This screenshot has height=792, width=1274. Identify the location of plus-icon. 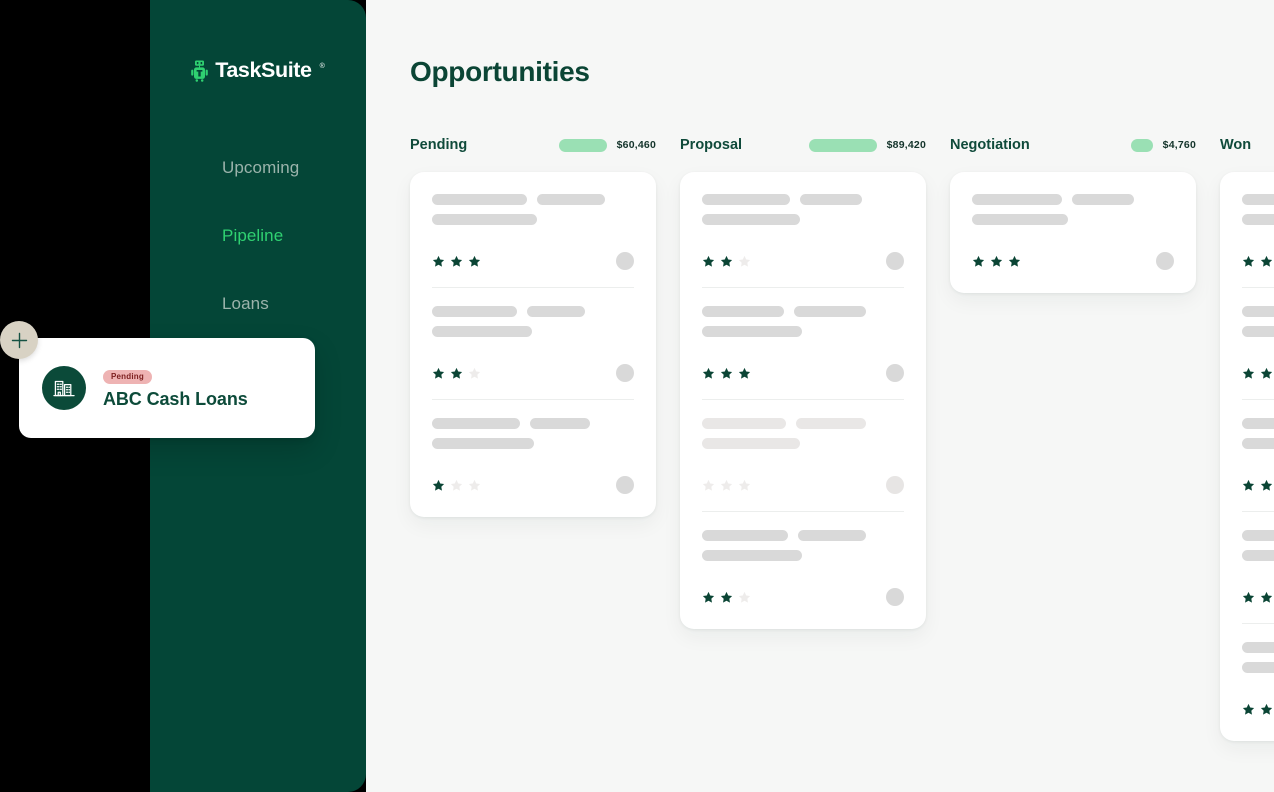
(19, 340).